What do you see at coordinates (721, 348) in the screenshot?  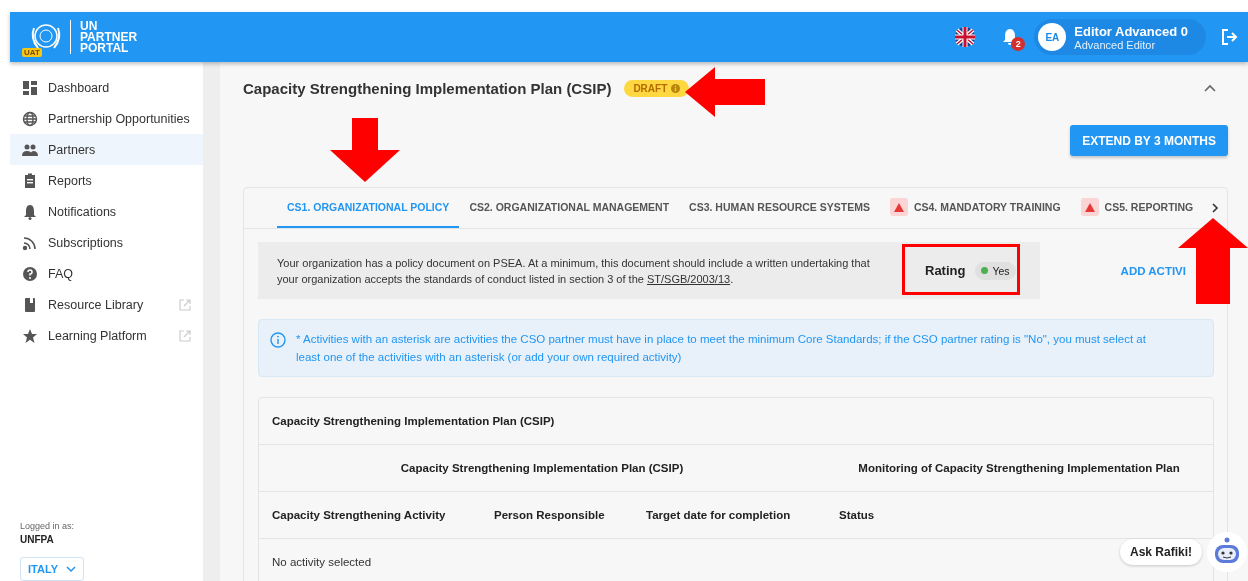 I see `info-text: * Activities with an asterisk are activities the CSO partner must have in place to meet the minimum Core Standards; if the CSO partner rating is "No", you must select at least one of the activities with an asterisk (or add your own required activity)` at bounding box center [721, 348].